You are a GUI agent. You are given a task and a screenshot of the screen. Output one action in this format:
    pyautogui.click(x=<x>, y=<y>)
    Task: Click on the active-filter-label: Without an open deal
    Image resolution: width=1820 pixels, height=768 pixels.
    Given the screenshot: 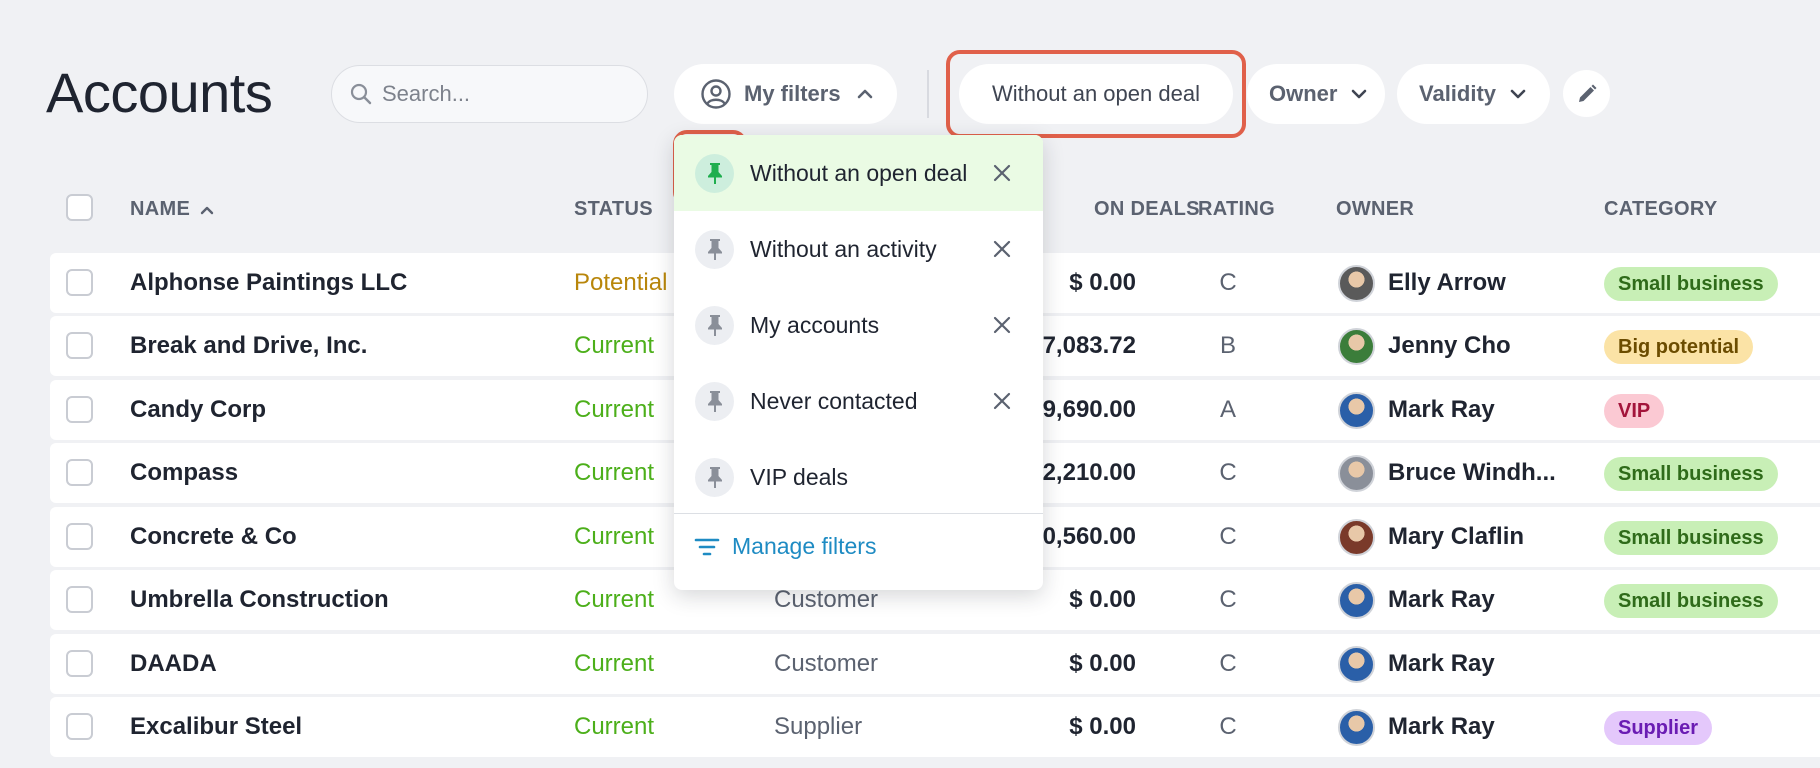 What is the action you would take?
    pyautogui.click(x=1096, y=93)
    